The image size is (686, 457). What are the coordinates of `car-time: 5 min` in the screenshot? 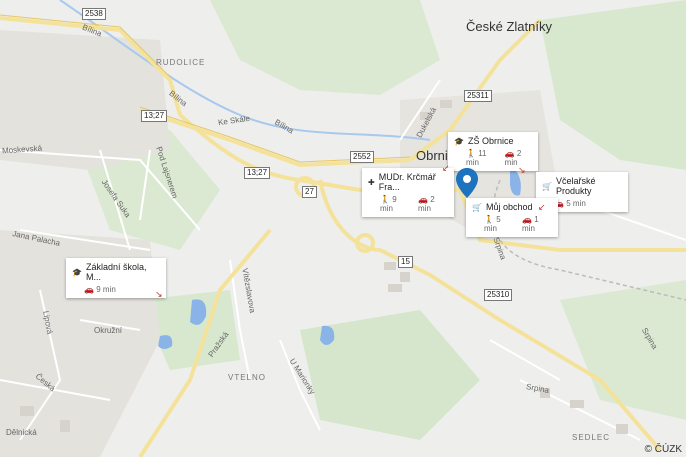 It's located at (576, 203).